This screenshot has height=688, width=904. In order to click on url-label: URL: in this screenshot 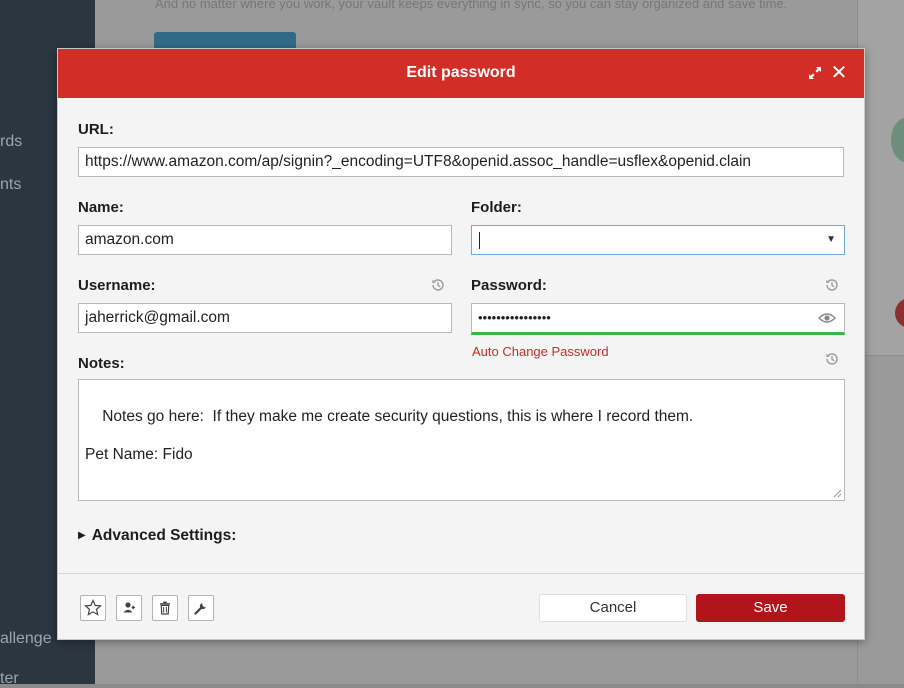, I will do `click(96, 129)`.